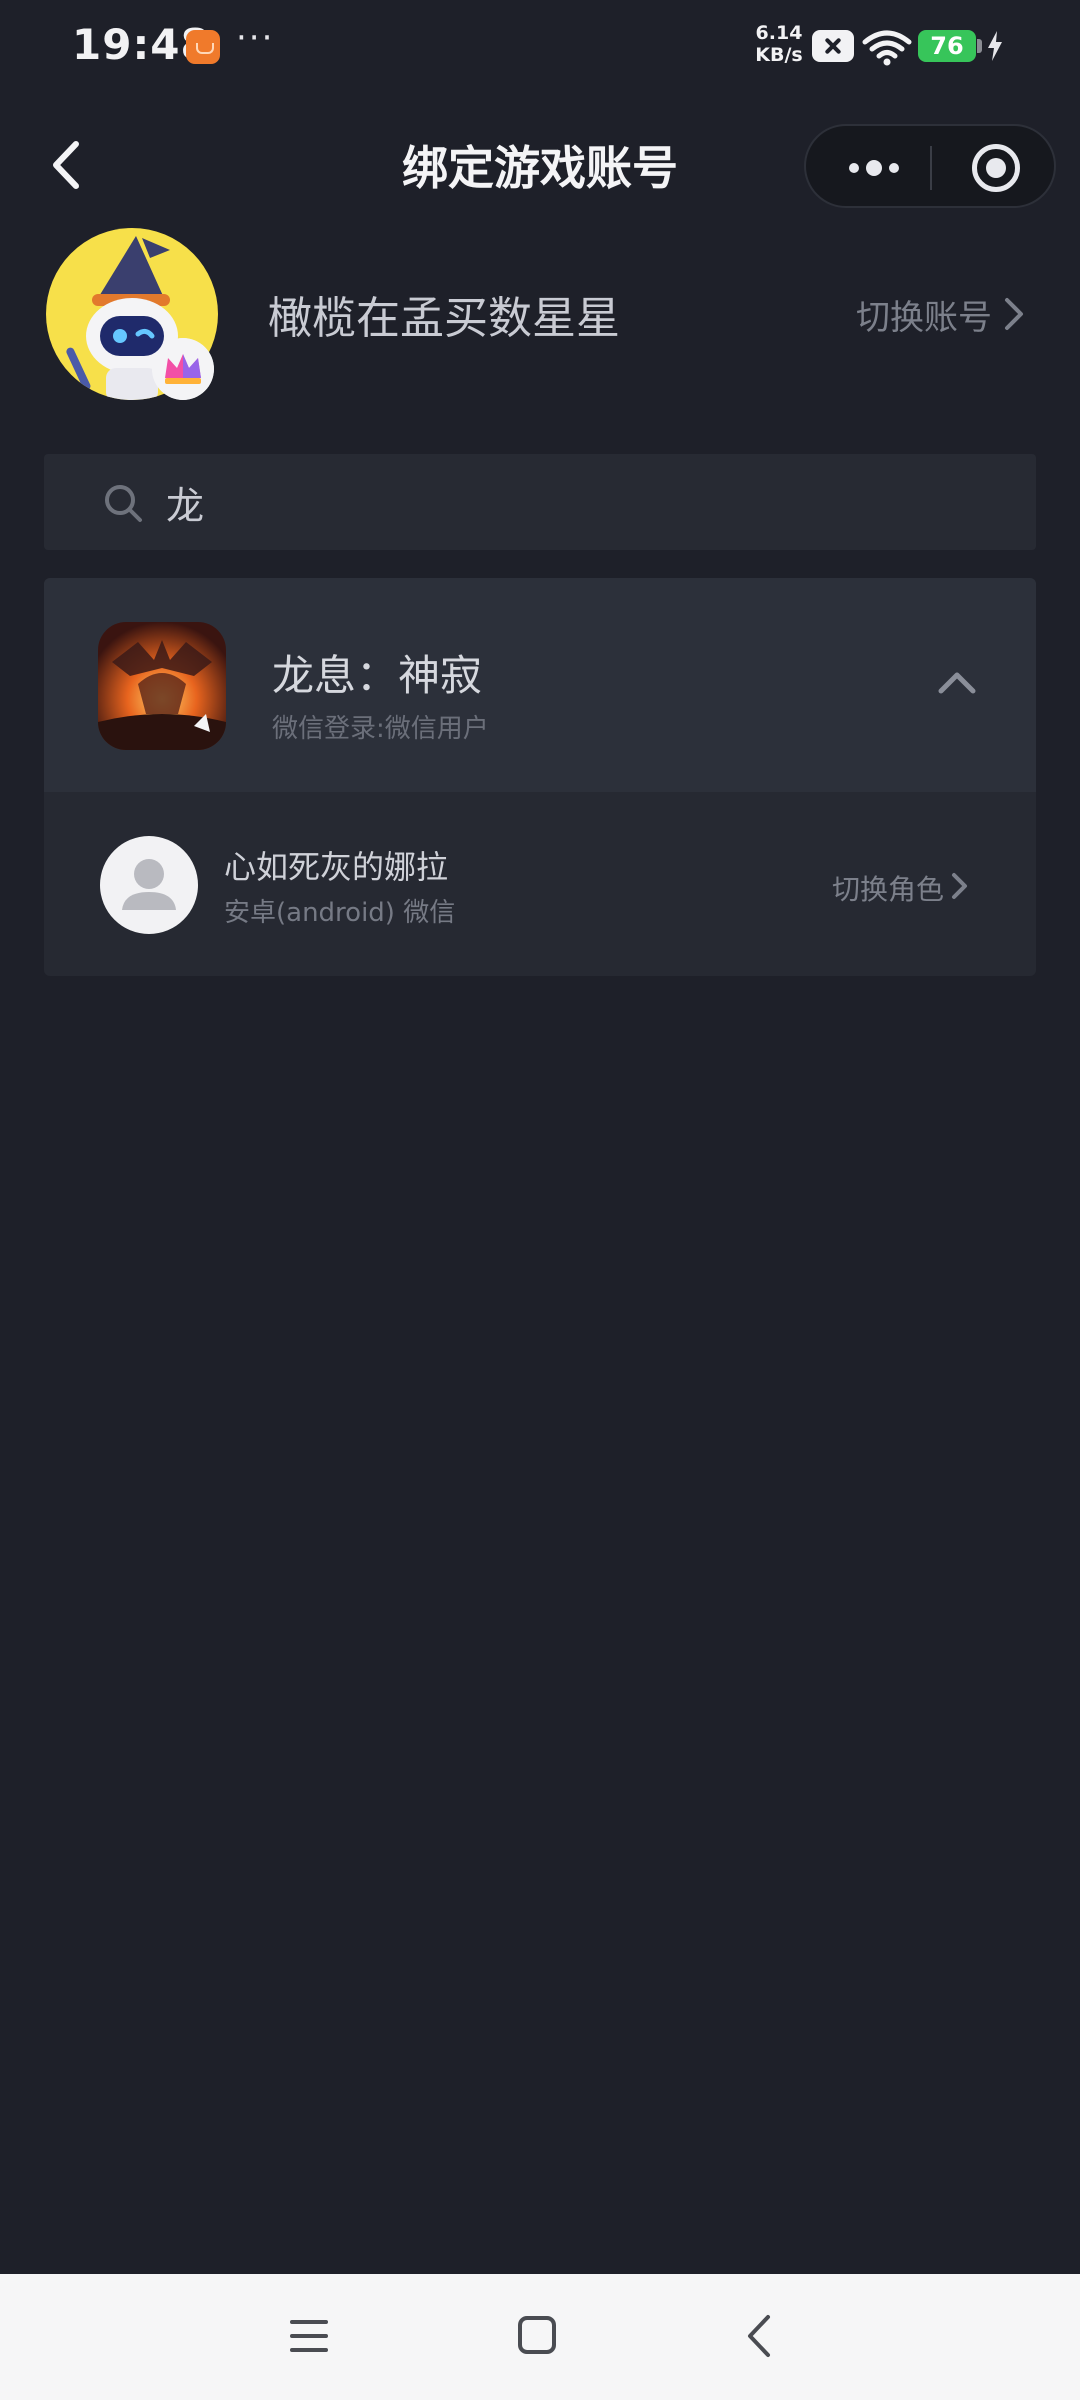  What do you see at coordinates (255, 38) in the screenshot?
I see `status-more-text: ···` at bounding box center [255, 38].